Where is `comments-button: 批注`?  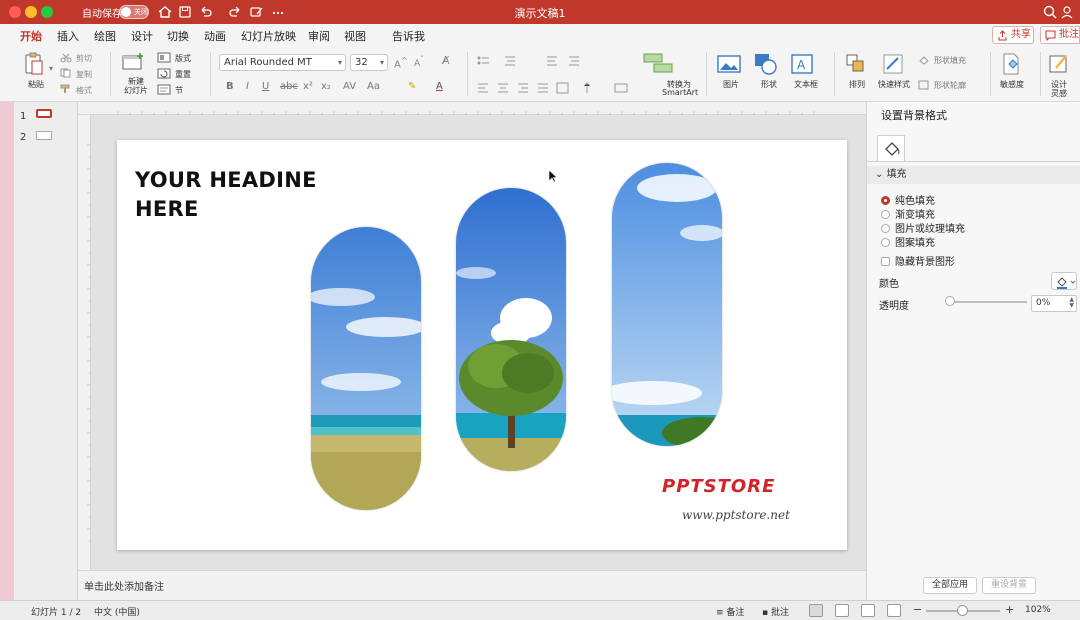
comments-button: 批注 is located at coordinates (1060, 35).